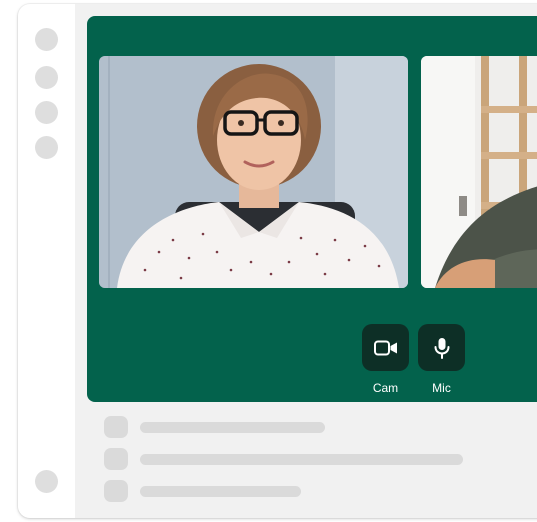 The image size is (537, 522). What do you see at coordinates (385, 388) in the screenshot?
I see `cam-label: Cam` at bounding box center [385, 388].